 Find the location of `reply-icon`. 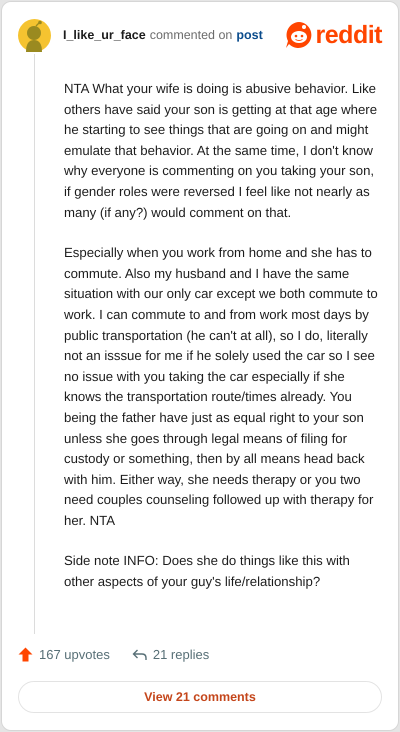

reply-icon is located at coordinates (139, 654).